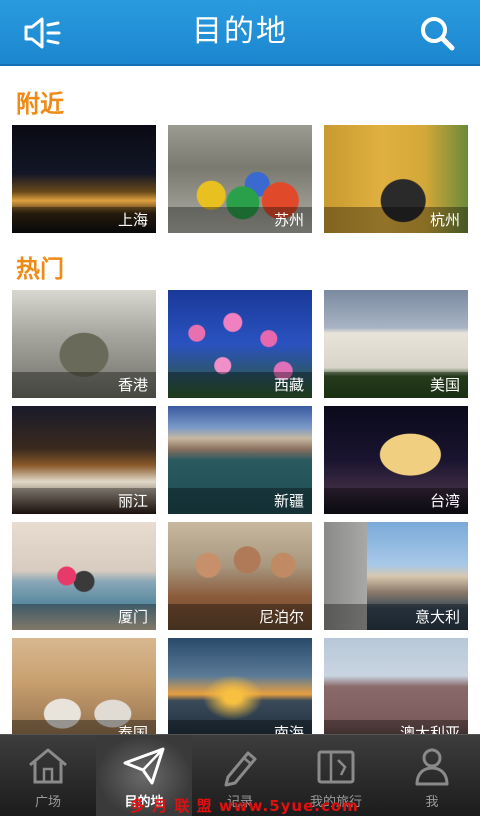 This screenshot has width=480, height=816. I want to click on map-book-icon, so click(336, 767).